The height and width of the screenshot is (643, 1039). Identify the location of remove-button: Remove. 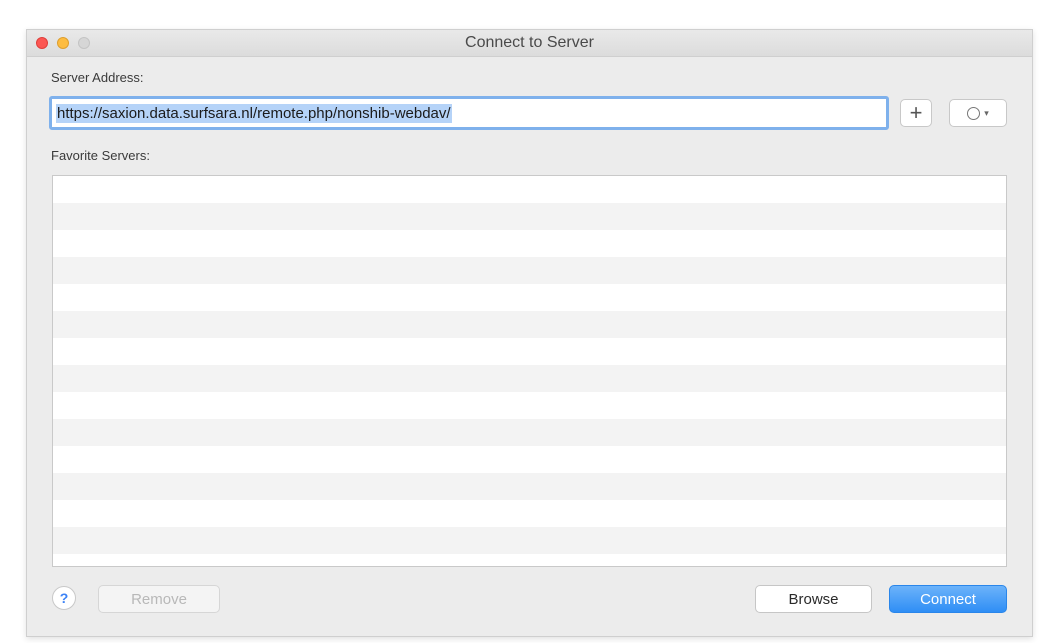
(159, 599).